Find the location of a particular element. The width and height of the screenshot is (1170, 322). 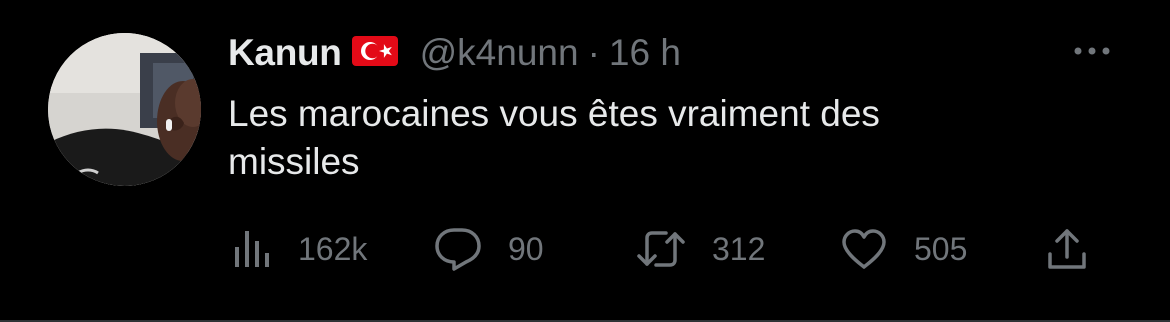

author-handle: @k4nunn is located at coordinates (499, 53).